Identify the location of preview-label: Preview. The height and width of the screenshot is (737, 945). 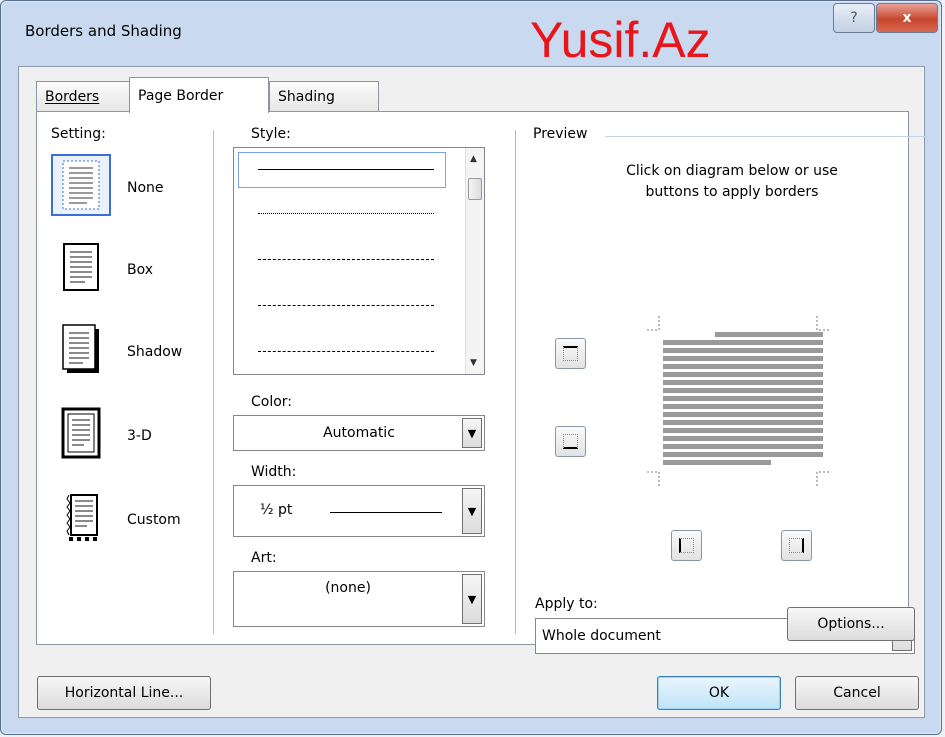
(560, 134).